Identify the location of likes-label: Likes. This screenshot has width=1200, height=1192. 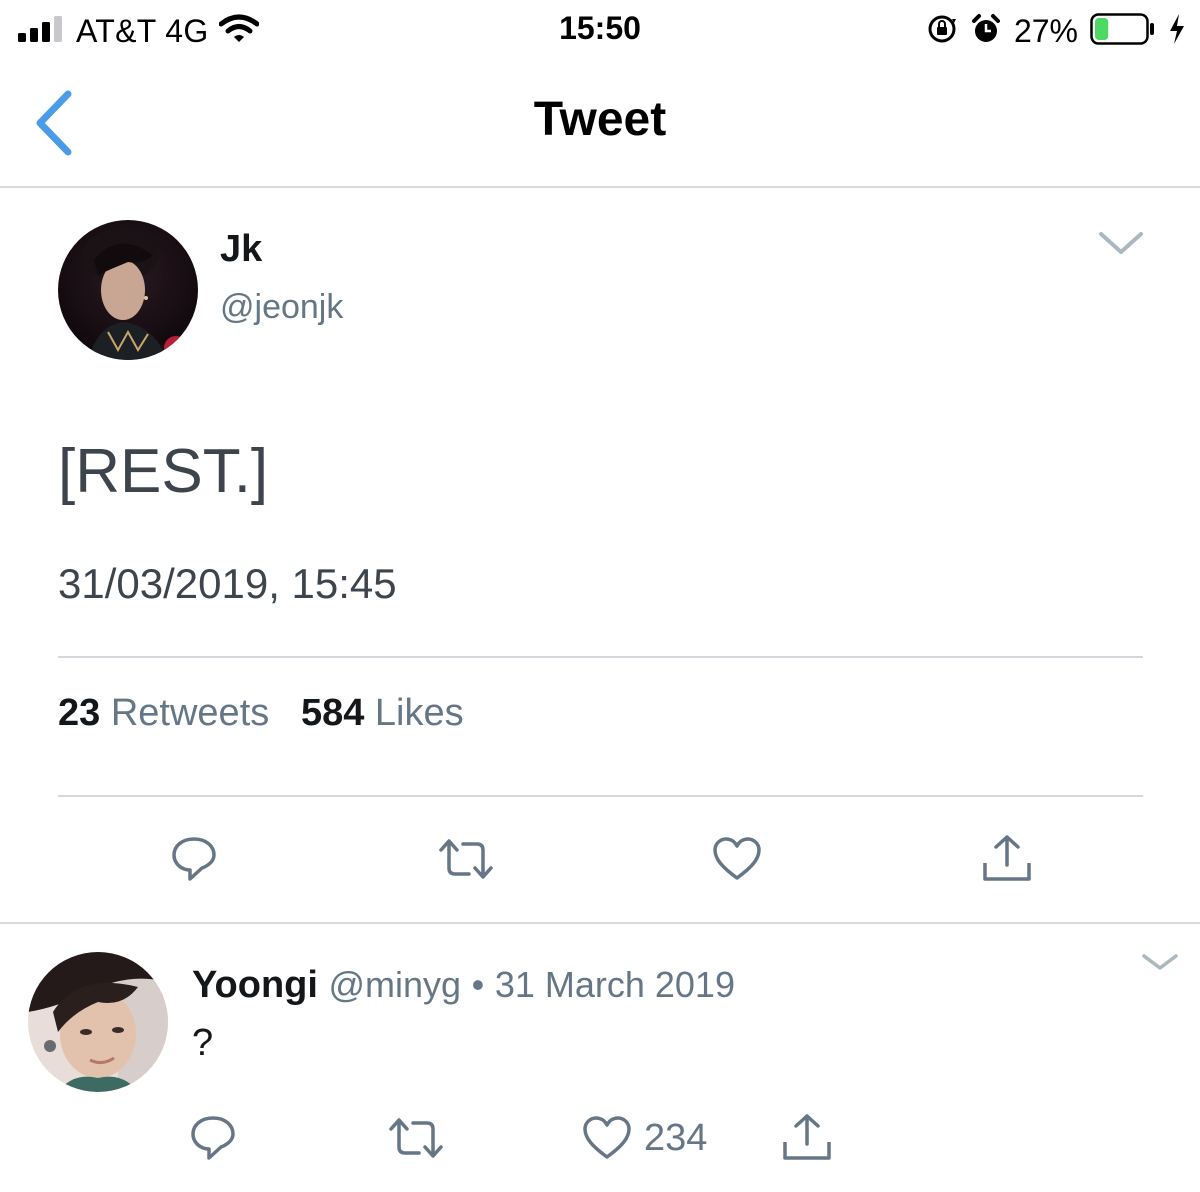
(419, 713).